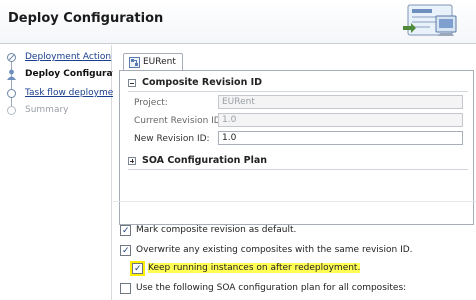 The image size is (476, 300). Describe the element at coordinates (68, 57) in the screenshot. I see `nav-item-label: Deployment Action` at that location.